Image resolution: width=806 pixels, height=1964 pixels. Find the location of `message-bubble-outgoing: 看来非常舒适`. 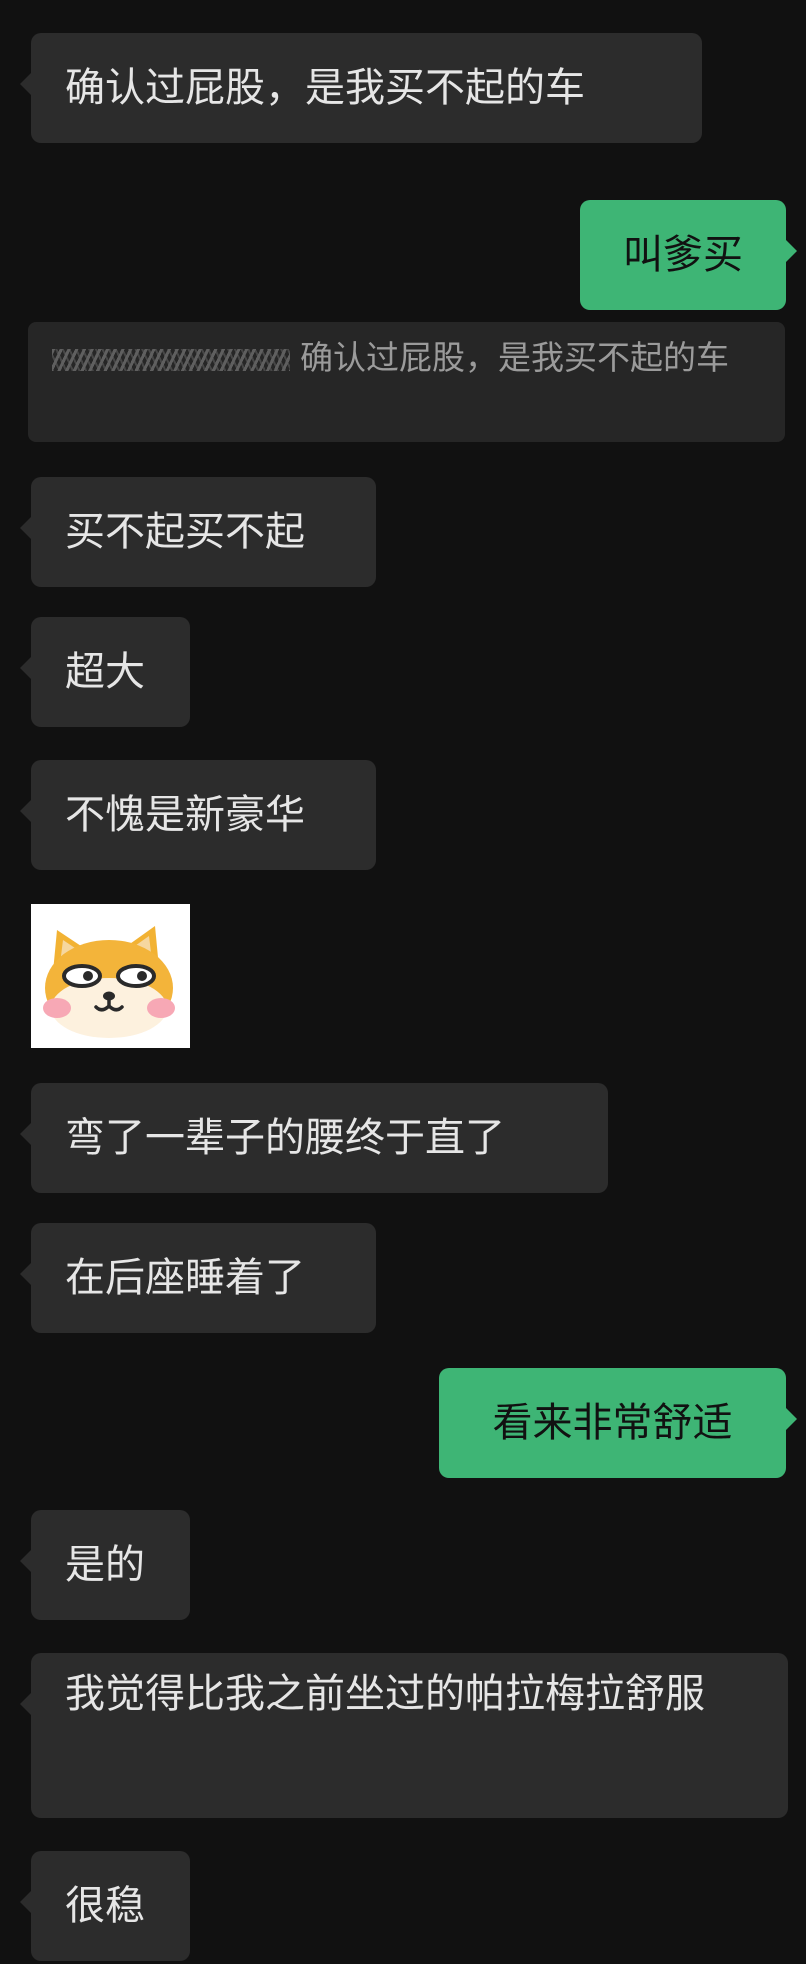

message-bubble-outgoing: 看来非常舒适 is located at coordinates (618, 1423).